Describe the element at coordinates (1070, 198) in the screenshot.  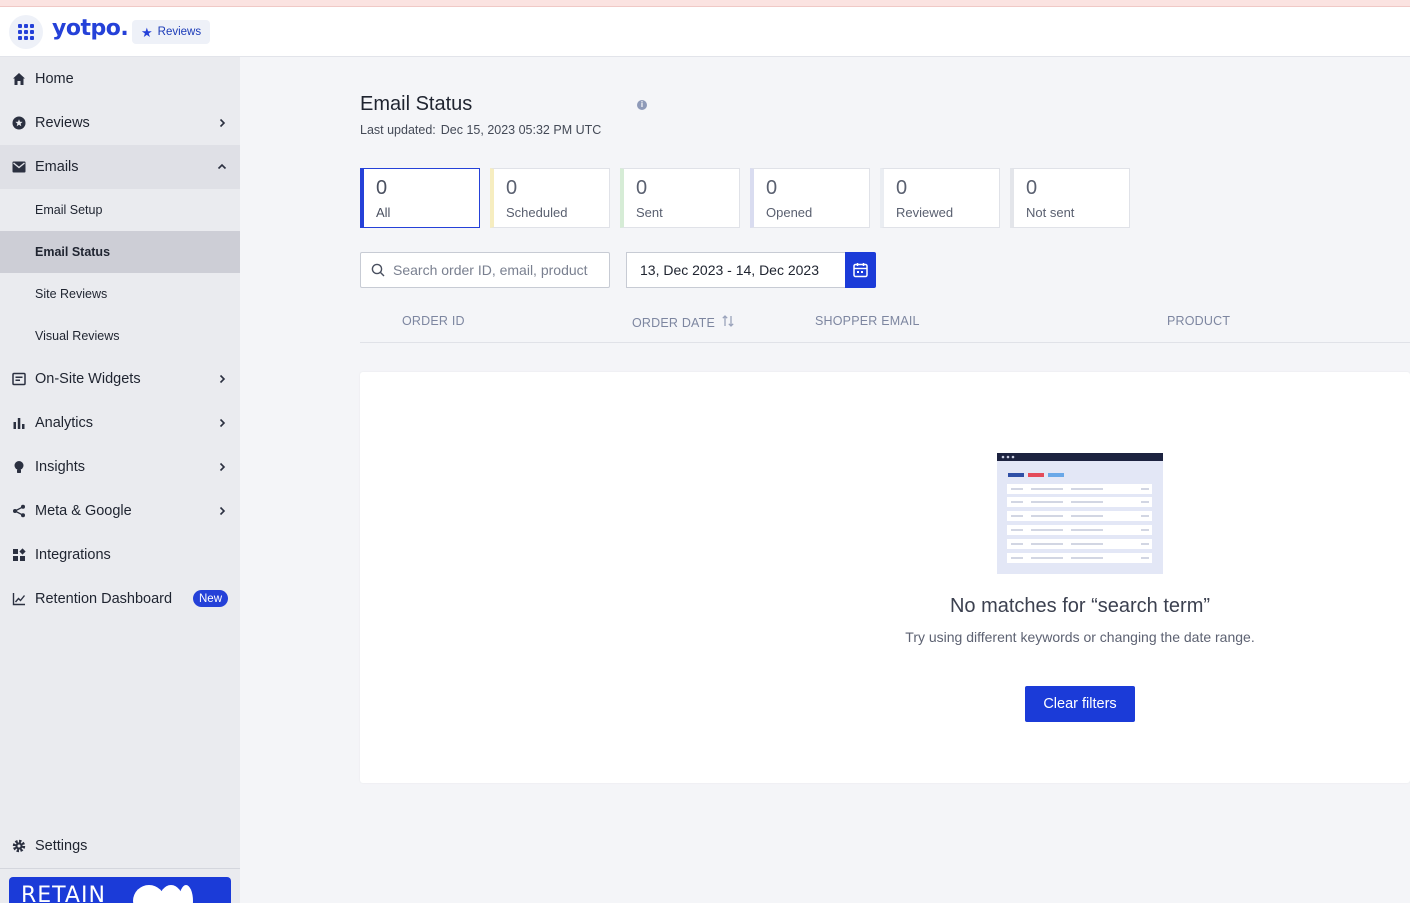
I see `stat-card-not-sent: 0 Not sent` at that location.